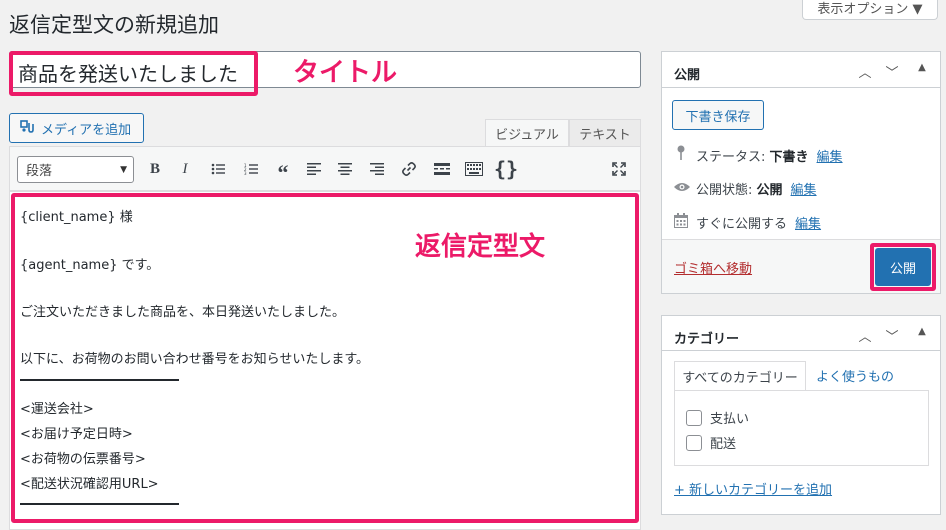  What do you see at coordinates (155, 169) in the screenshot?
I see `bold-button: B` at bounding box center [155, 169].